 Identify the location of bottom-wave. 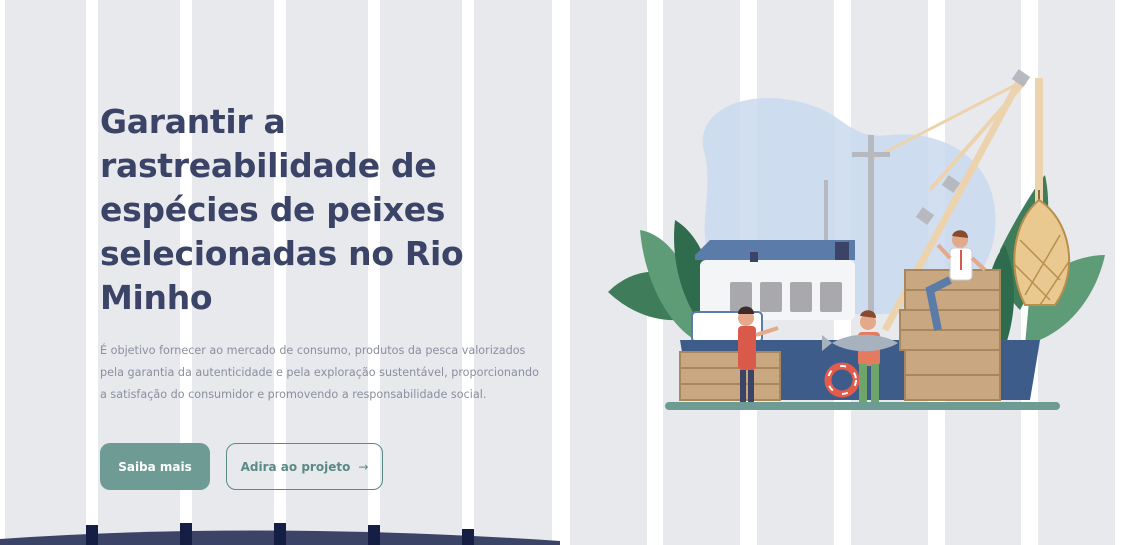
(280, 534).